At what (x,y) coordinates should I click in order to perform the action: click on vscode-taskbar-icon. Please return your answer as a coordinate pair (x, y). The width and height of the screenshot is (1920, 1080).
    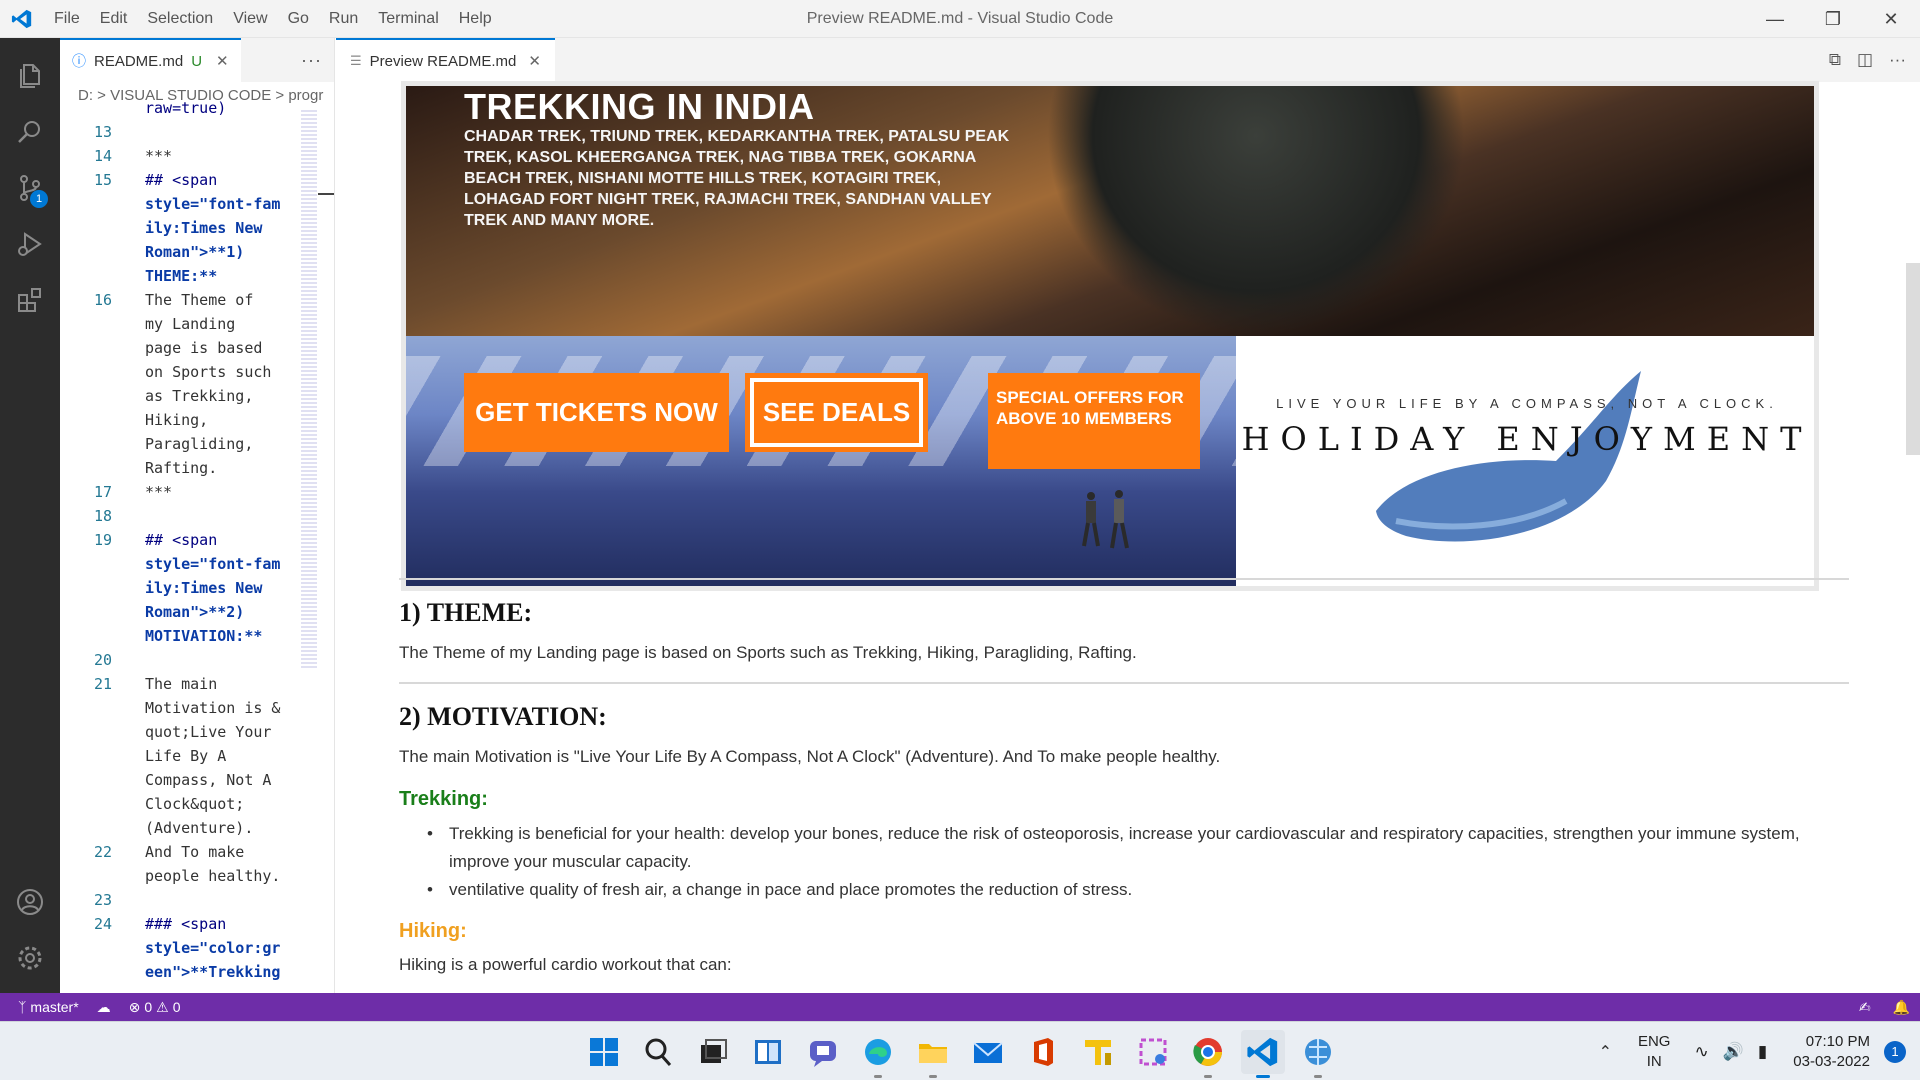
    Looking at the image, I should click on (1263, 1054).